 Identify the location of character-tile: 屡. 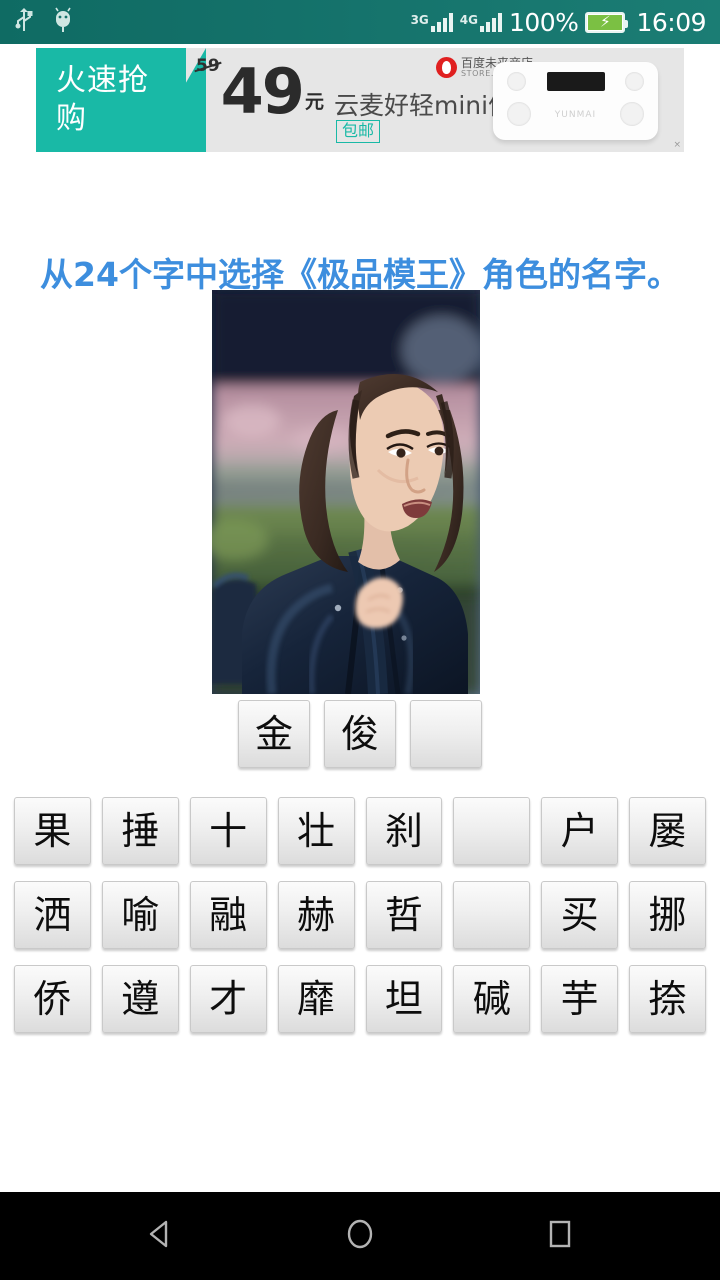
(667, 831).